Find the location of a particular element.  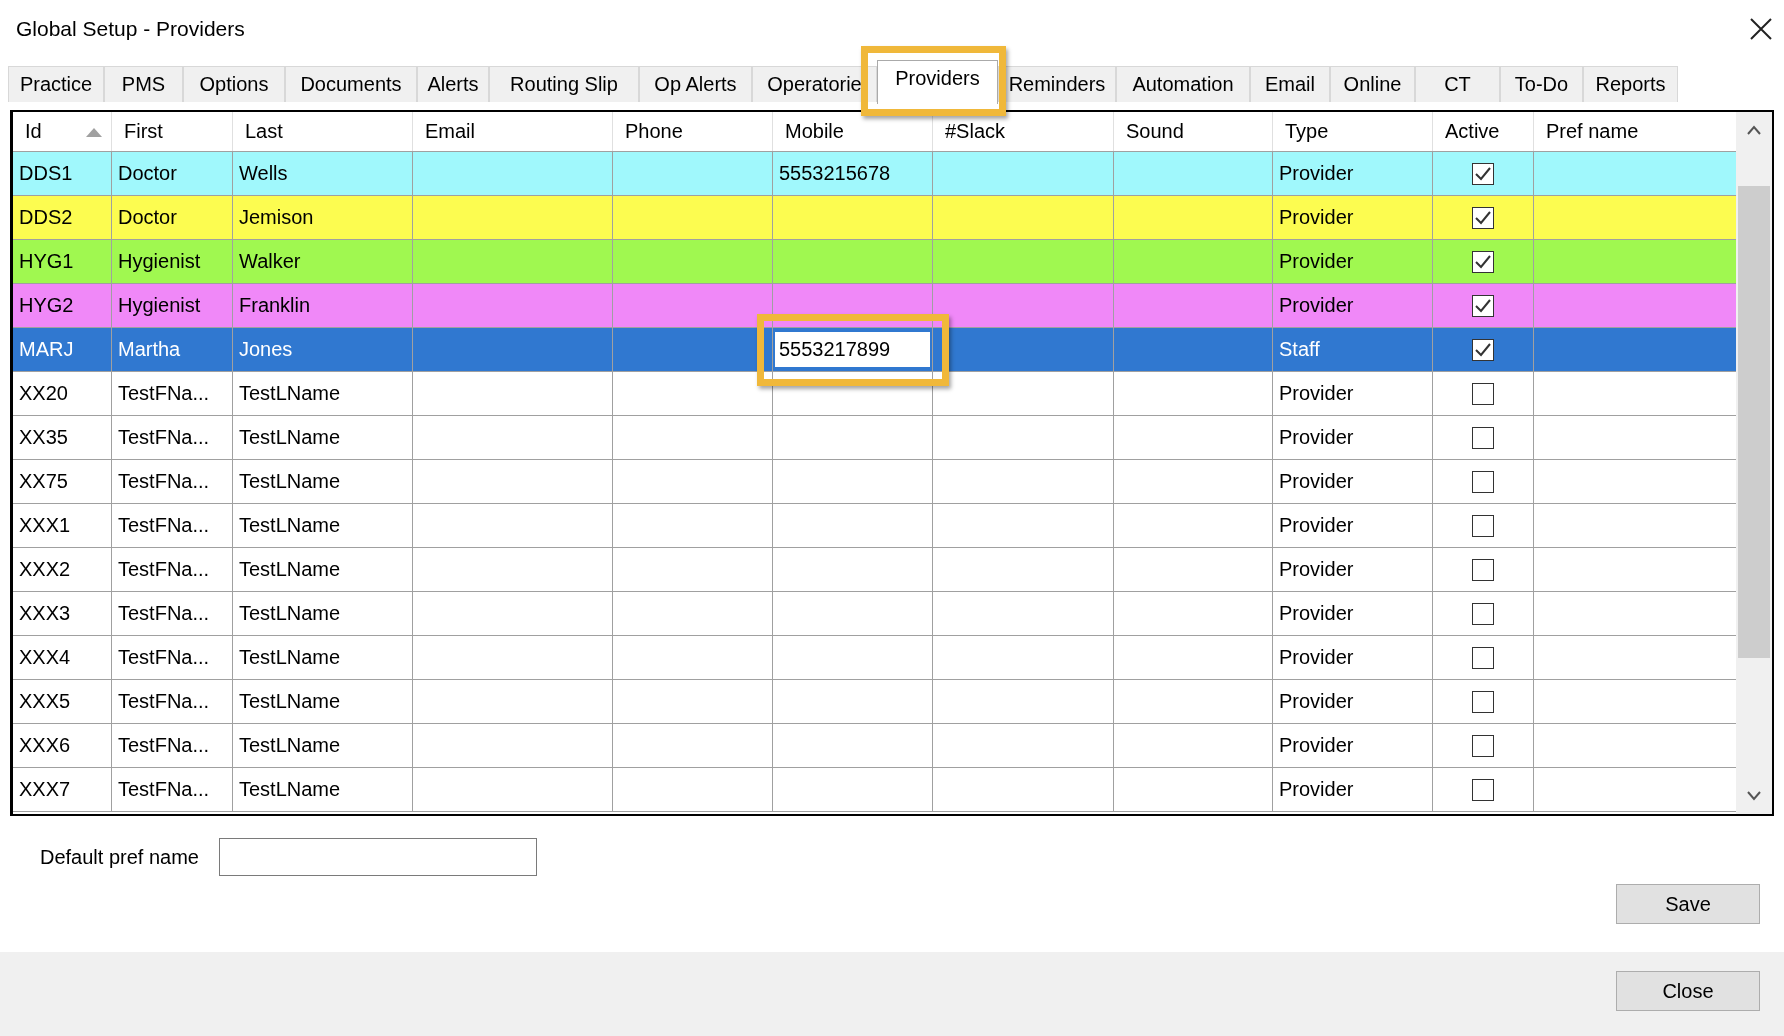

table-cell: Franklin is located at coordinates (275, 305).